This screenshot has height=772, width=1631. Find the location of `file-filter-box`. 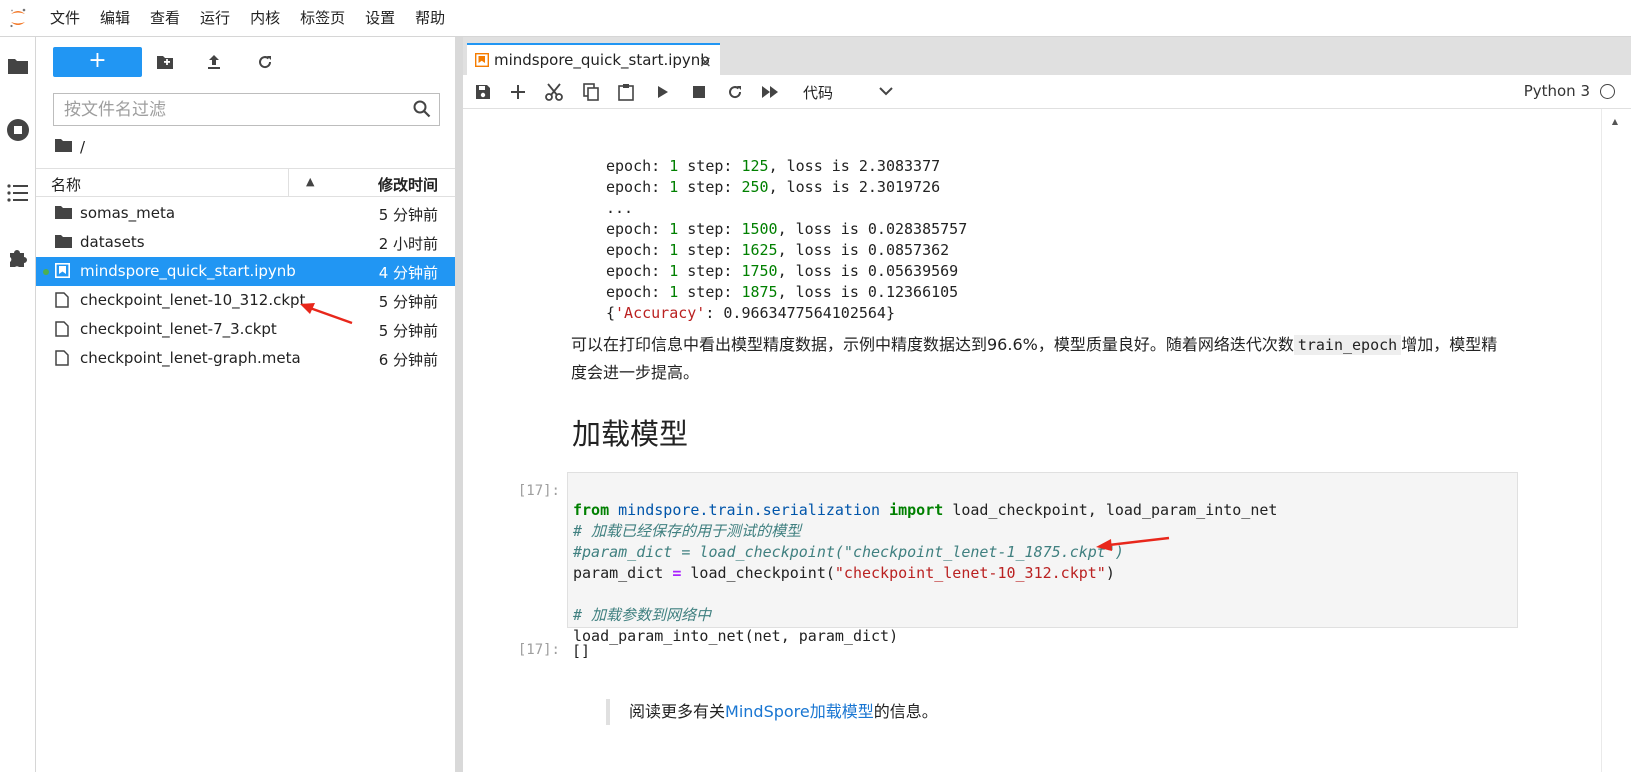

file-filter-box is located at coordinates (246, 109).